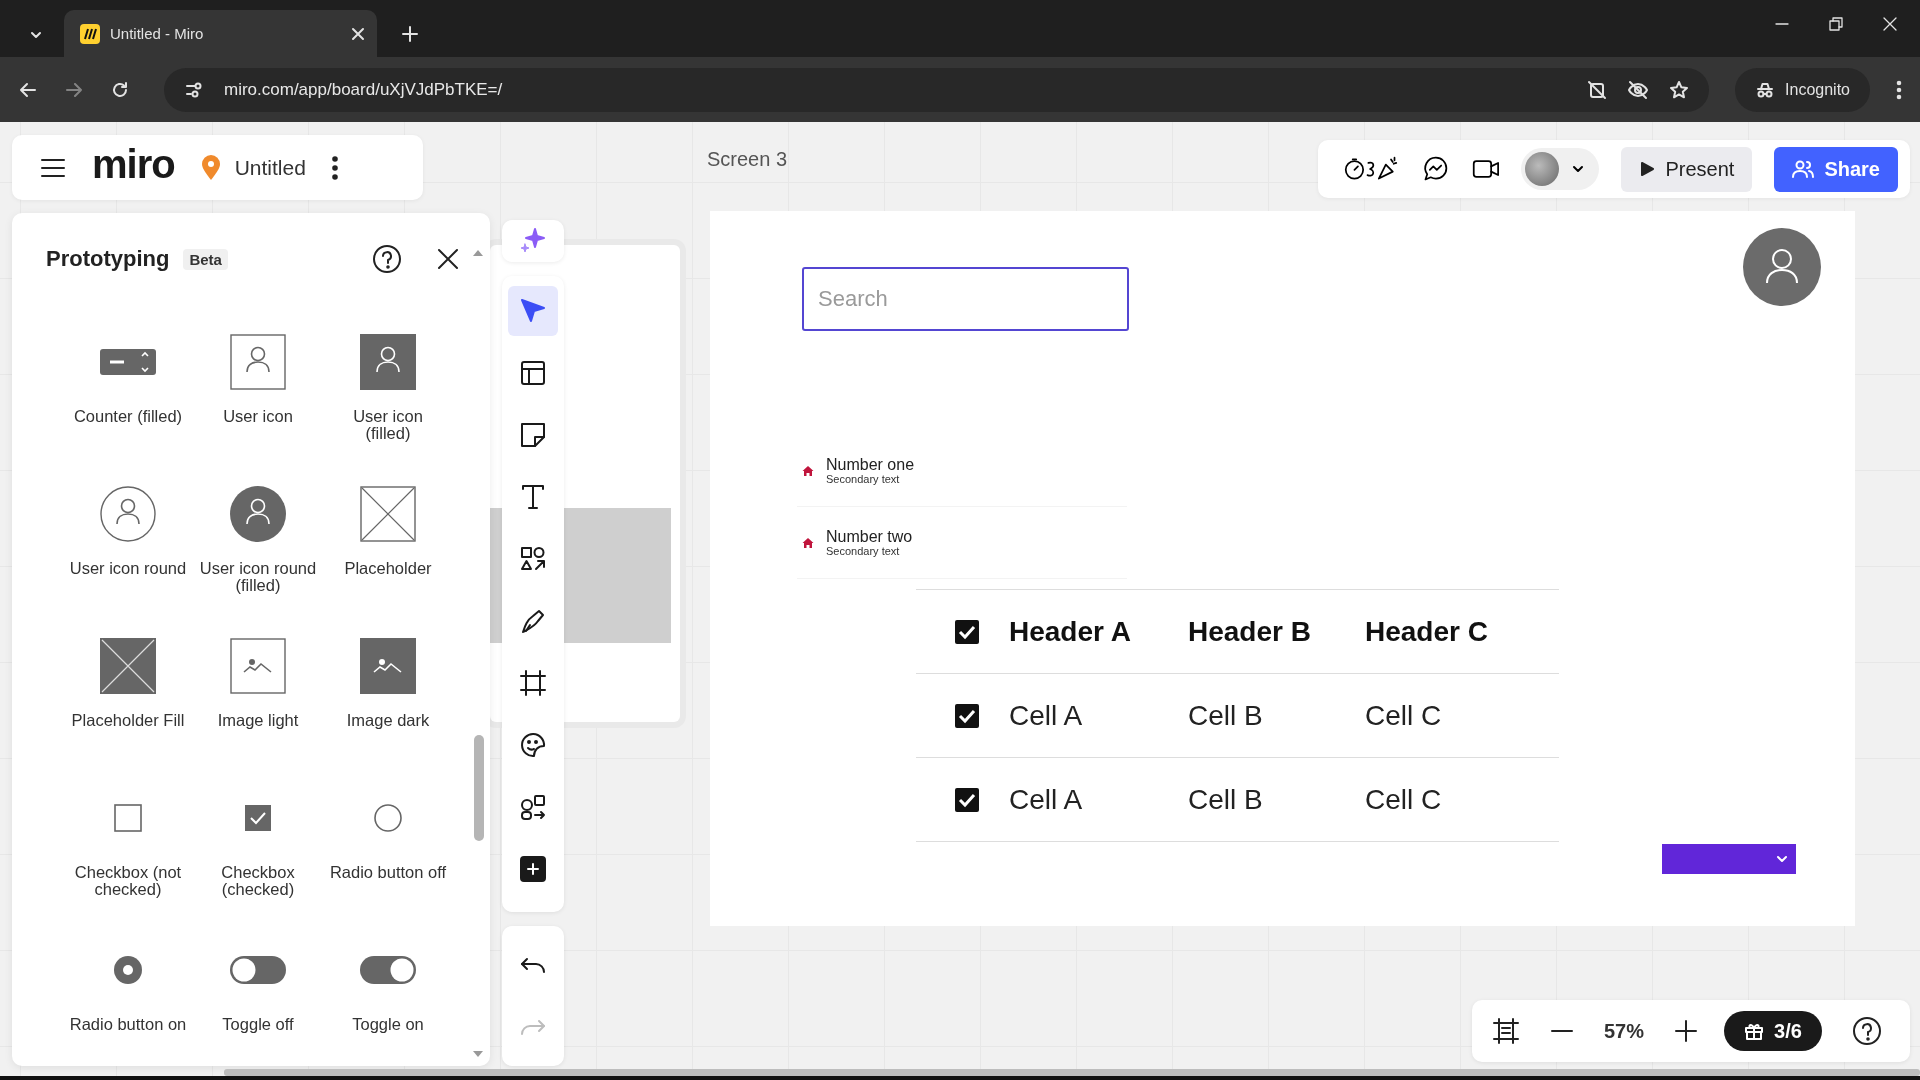 Image resolution: width=1920 pixels, height=1080 pixels. Describe the element at coordinates (1782, 859) in the screenshot. I see `chevron-down-icon` at that location.